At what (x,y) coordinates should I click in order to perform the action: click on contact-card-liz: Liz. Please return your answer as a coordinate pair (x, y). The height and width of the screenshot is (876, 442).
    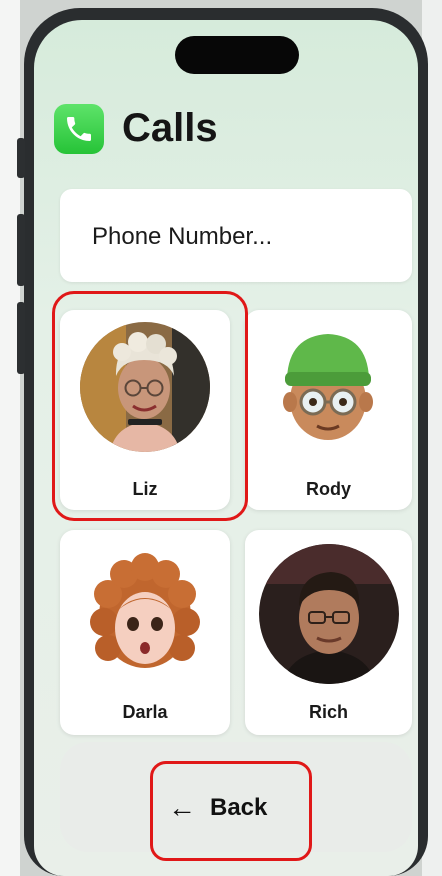
    Looking at the image, I should click on (145, 410).